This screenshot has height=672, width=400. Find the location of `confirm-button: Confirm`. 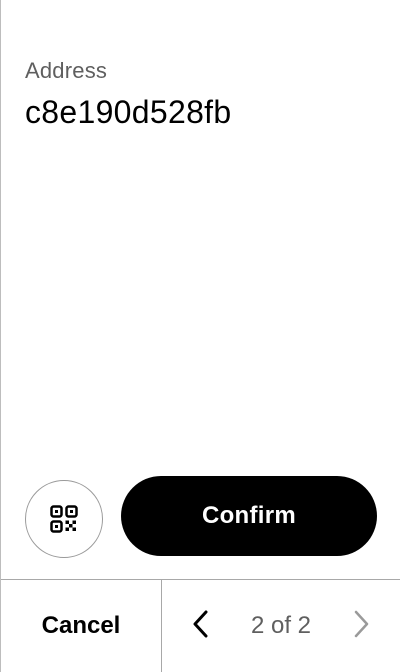

confirm-button: Confirm is located at coordinates (249, 516).